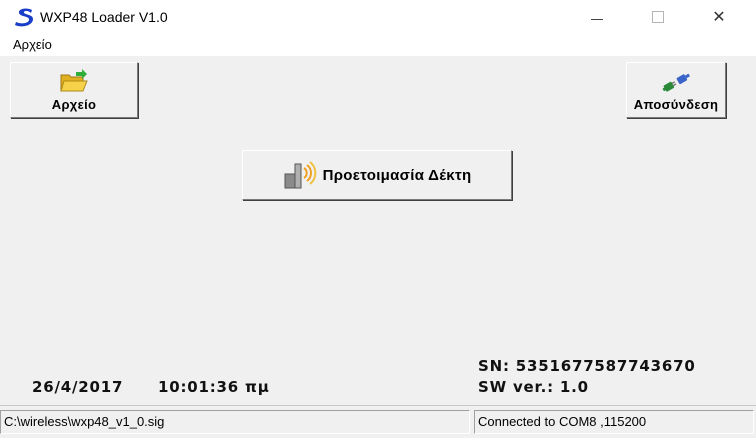 The width and height of the screenshot is (756, 438). Describe the element at coordinates (397, 175) in the screenshot. I see `prepare-receiver-label: Προετοιμασία Δέκτη` at that location.